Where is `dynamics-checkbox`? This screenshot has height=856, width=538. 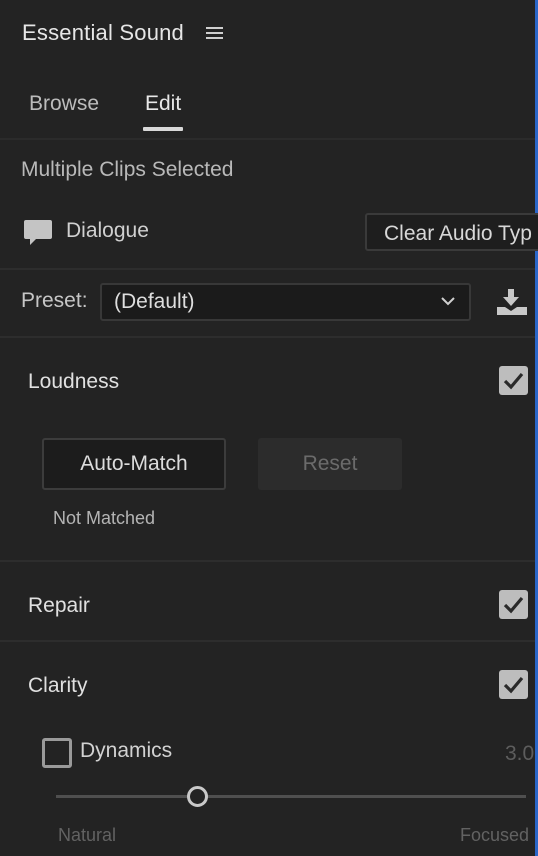
dynamics-checkbox is located at coordinates (57, 753).